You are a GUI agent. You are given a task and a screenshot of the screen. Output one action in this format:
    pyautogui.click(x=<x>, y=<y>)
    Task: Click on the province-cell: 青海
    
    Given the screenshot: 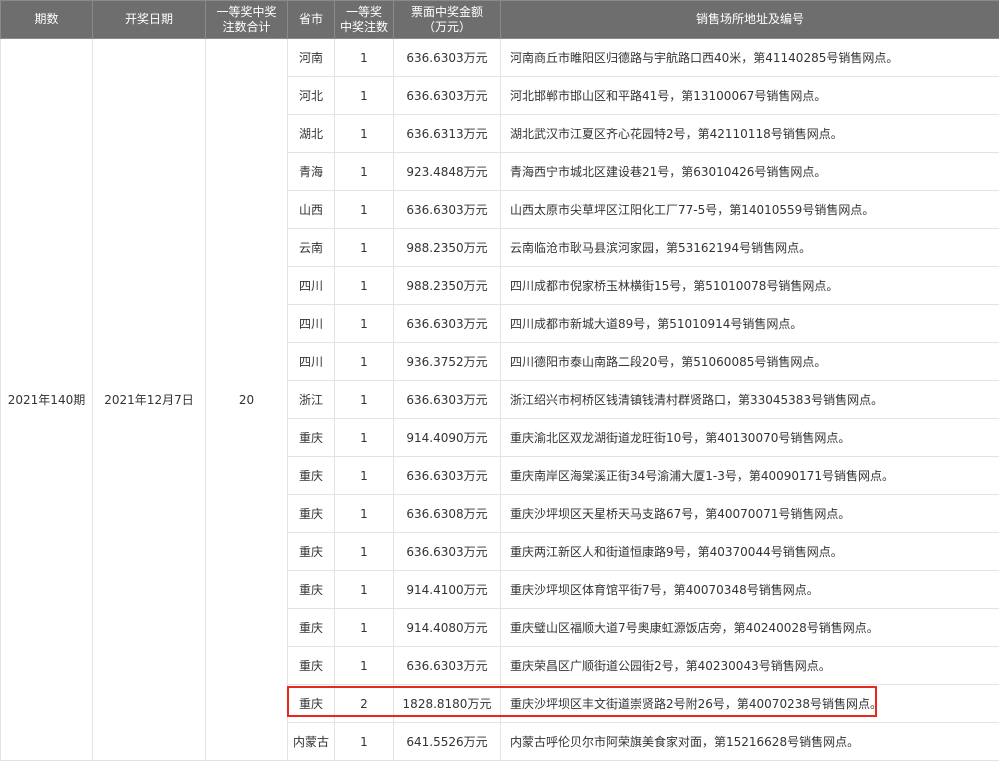 What is the action you would take?
    pyautogui.click(x=311, y=172)
    